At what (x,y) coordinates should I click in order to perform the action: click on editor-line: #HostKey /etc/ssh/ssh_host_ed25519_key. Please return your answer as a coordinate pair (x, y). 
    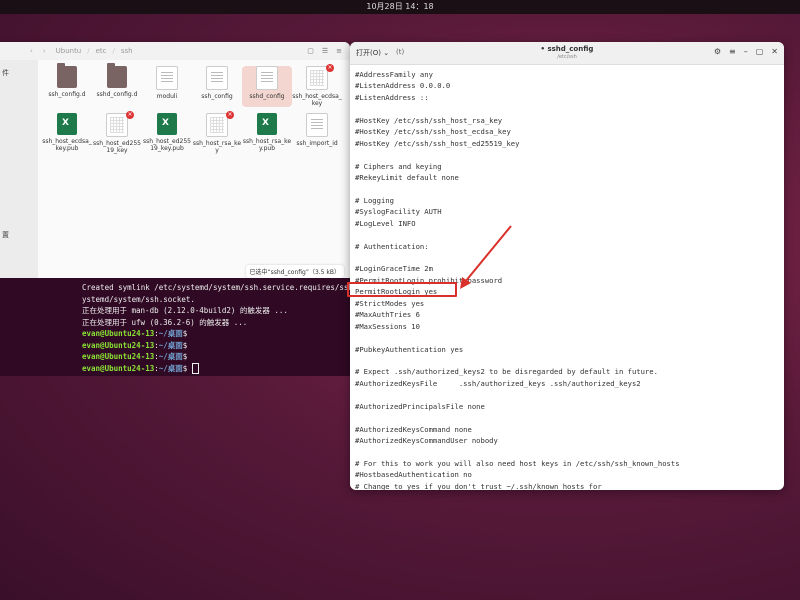
    Looking at the image, I should click on (437, 143).